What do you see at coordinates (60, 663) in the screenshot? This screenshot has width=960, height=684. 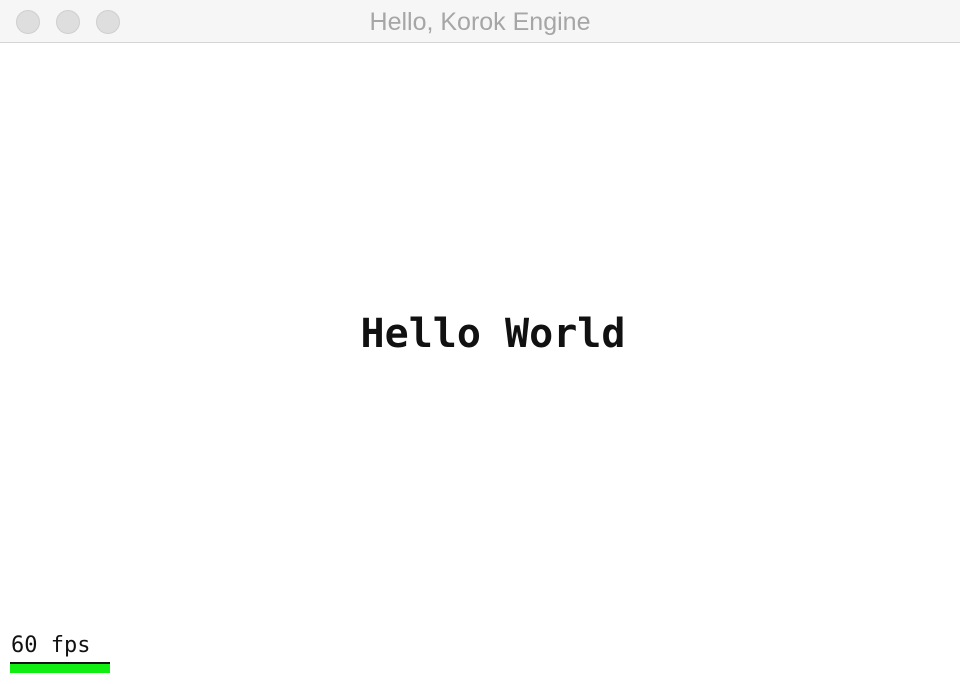 I see `fps-bar-baseline` at bounding box center [60, 663].